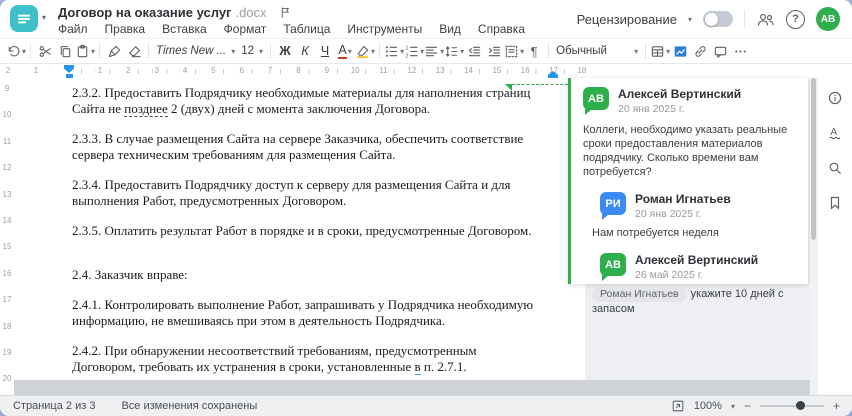 The image size is (852, 416). I want to click on ruler-number: 17, so click(7, 300).